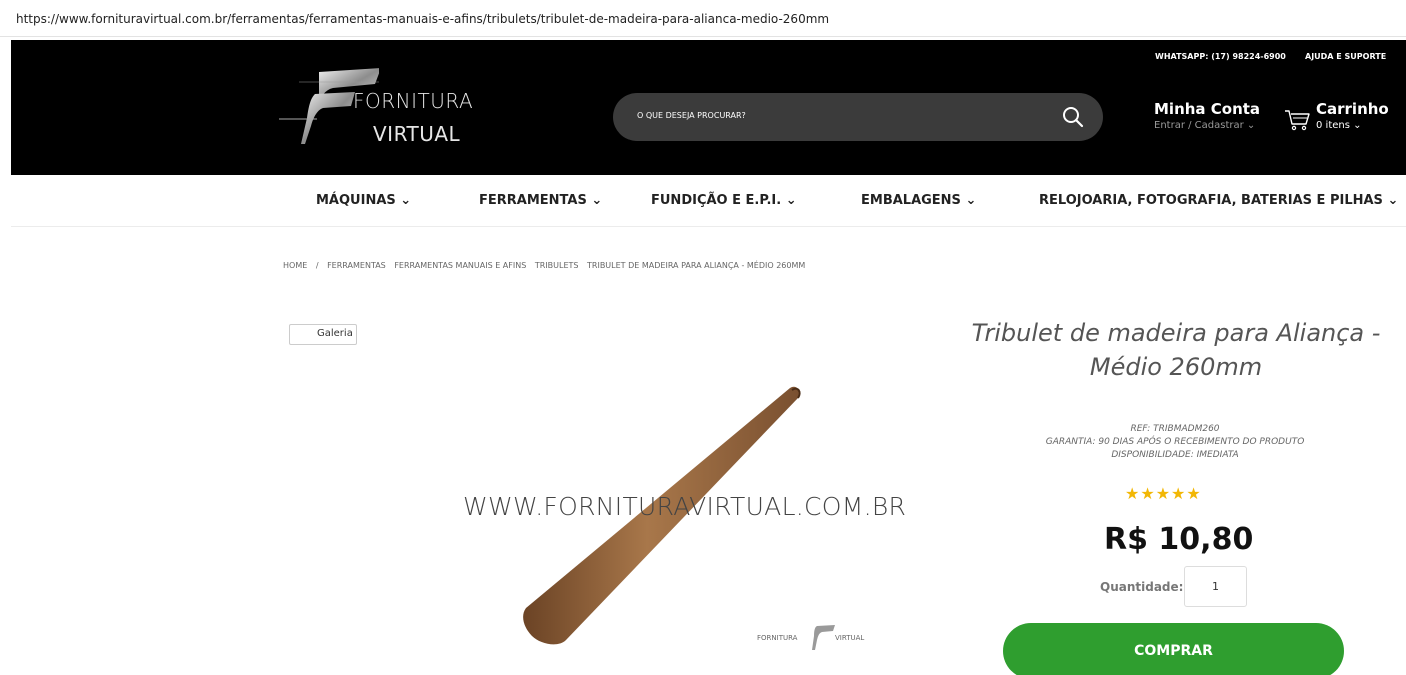 This screenshot has height=675, width=1406. Describe the element at coordinates (1179, 539) in the screenshot. I see `product-price: R$ 10,80` at that location.